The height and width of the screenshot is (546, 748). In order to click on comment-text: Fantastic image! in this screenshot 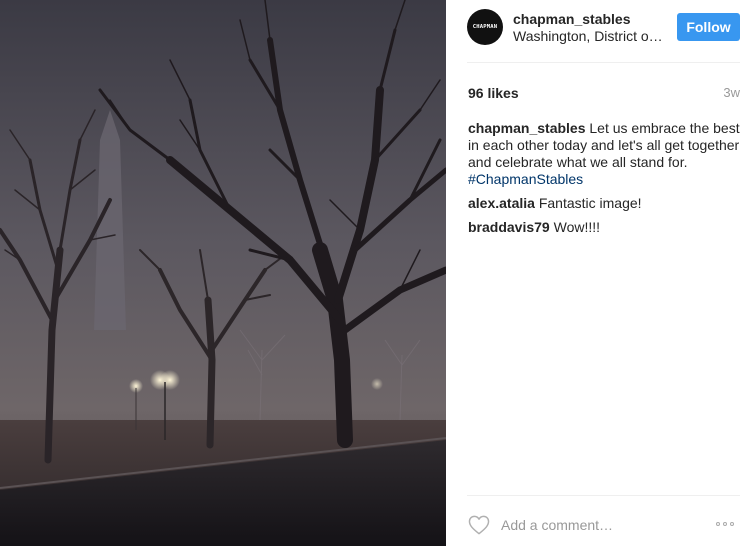, I will do `click(590, 203)`.